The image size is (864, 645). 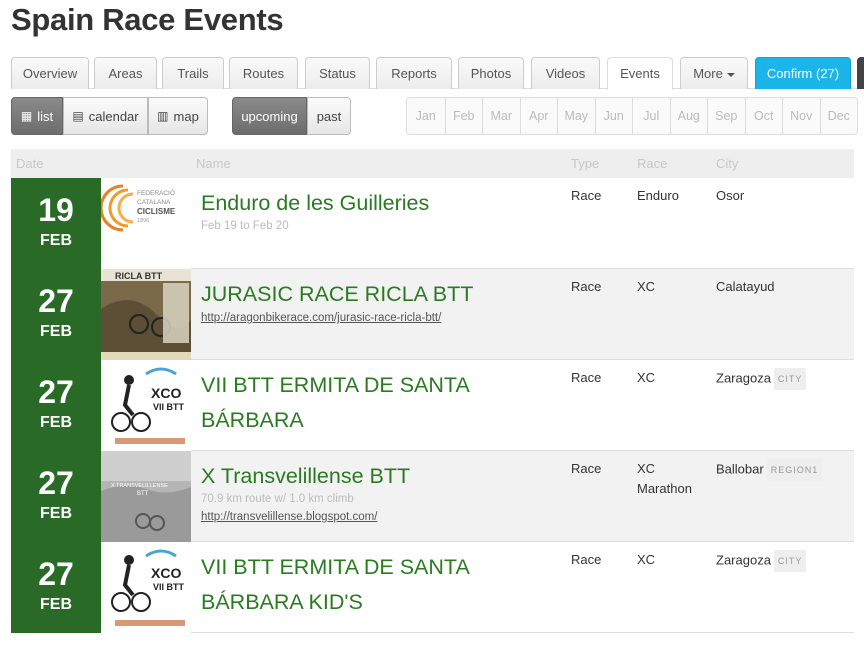 I want to click on tab-more: More, so click(x=714, y=73).